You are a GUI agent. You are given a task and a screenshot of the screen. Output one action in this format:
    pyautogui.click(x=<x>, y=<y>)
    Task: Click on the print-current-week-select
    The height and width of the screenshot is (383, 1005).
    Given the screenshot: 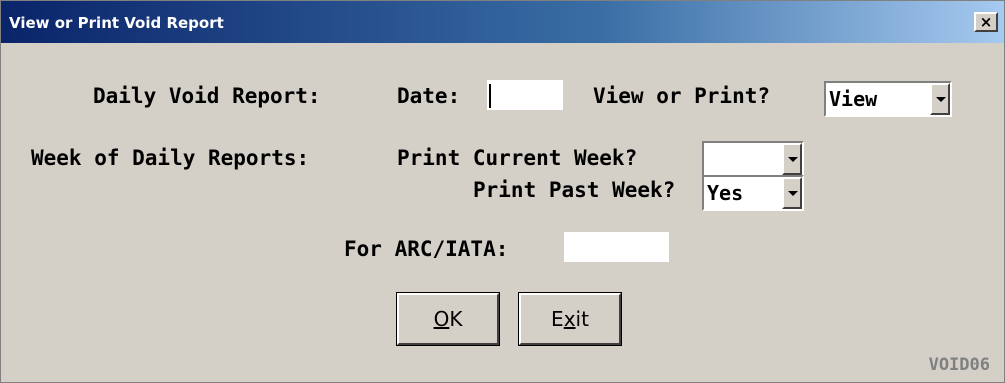 What is the action you would take?
    pyautogui.click(x=753, y=159)
    